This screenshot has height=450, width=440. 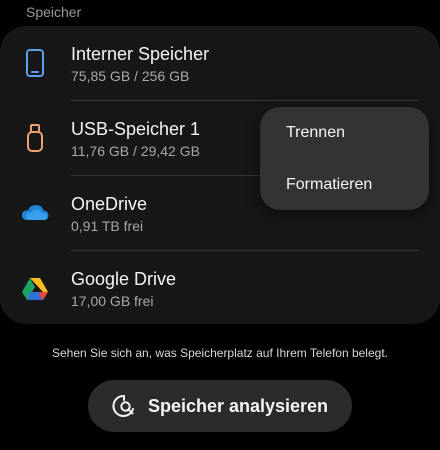 What do you see at coordinates (329, 185) in the screenshot?
I see `menu-item-format: Formatieren` at bounding box center [329, 185].